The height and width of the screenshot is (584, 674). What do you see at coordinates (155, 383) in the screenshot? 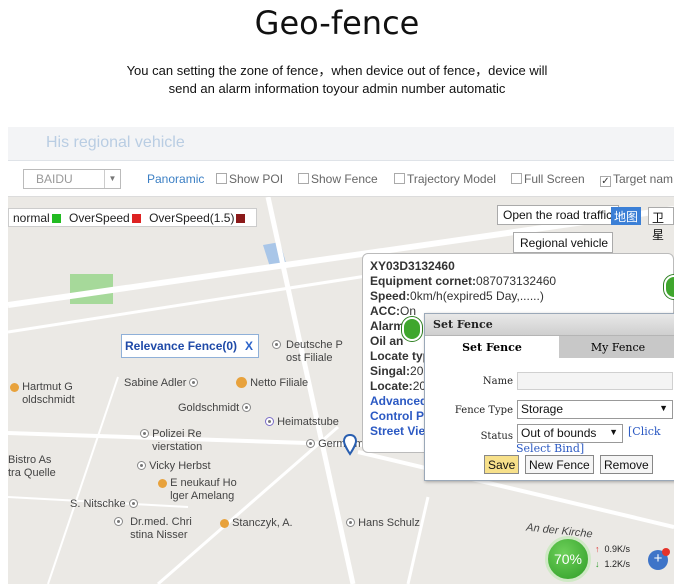
I see `poi-label: Sabine Adler` at bounding box center [155, 383].